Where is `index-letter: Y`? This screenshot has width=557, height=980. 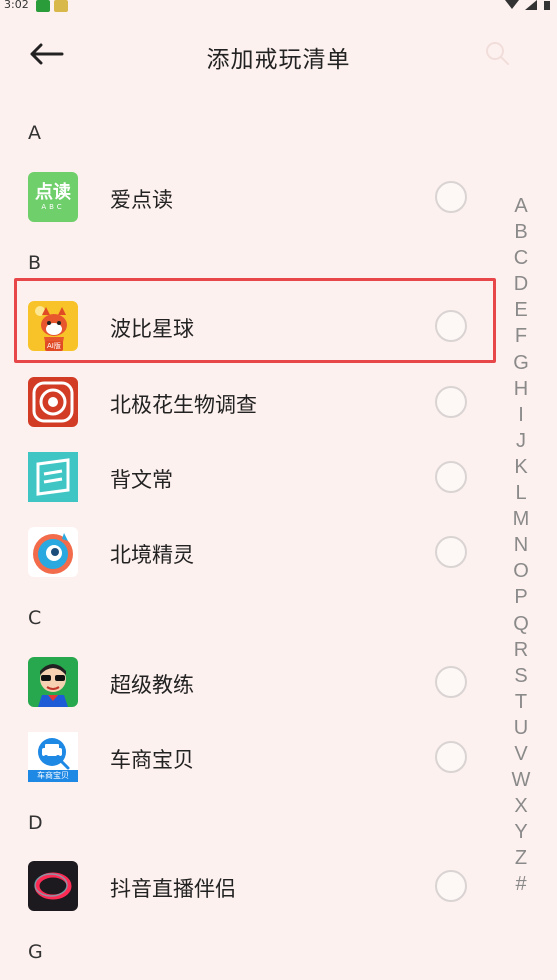 index-letter: Y is located at coordinates (520, 832).